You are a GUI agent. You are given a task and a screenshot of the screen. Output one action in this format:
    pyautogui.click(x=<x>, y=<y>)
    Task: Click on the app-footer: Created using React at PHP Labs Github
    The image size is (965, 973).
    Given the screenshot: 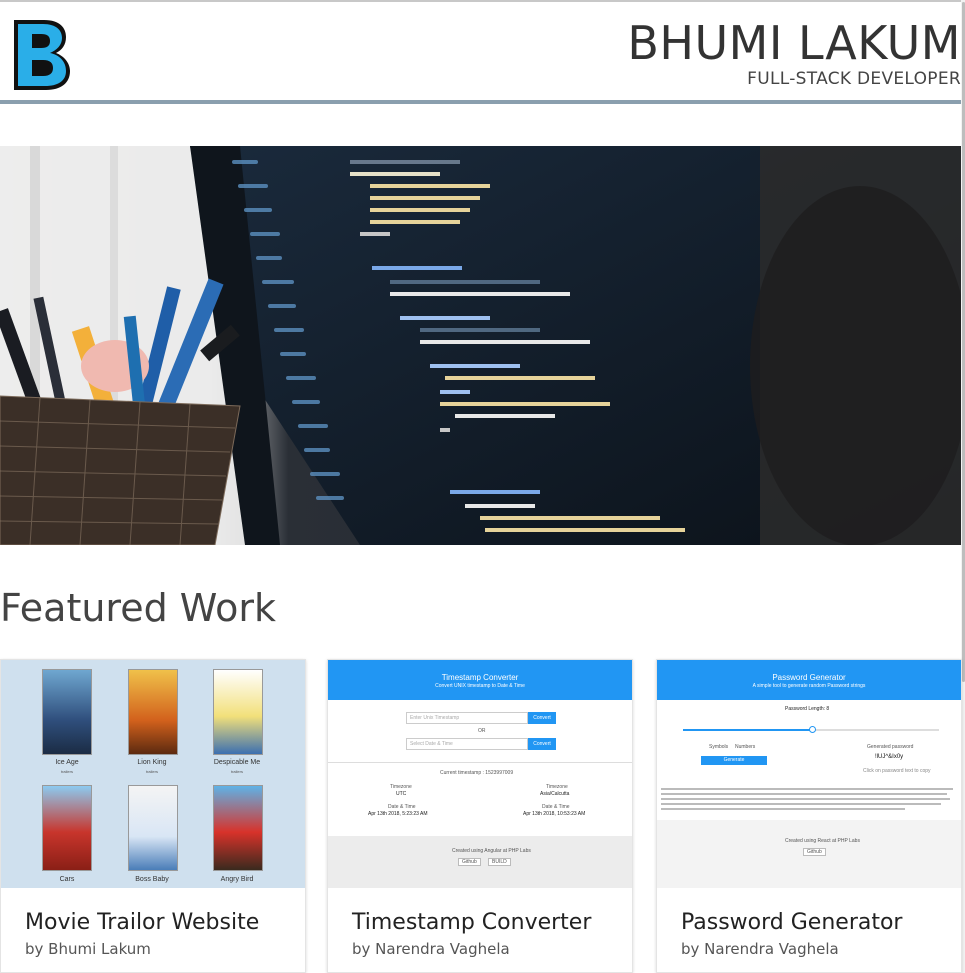 What is the action you would take?
    pyautogui.click(x=809, y=854)
    